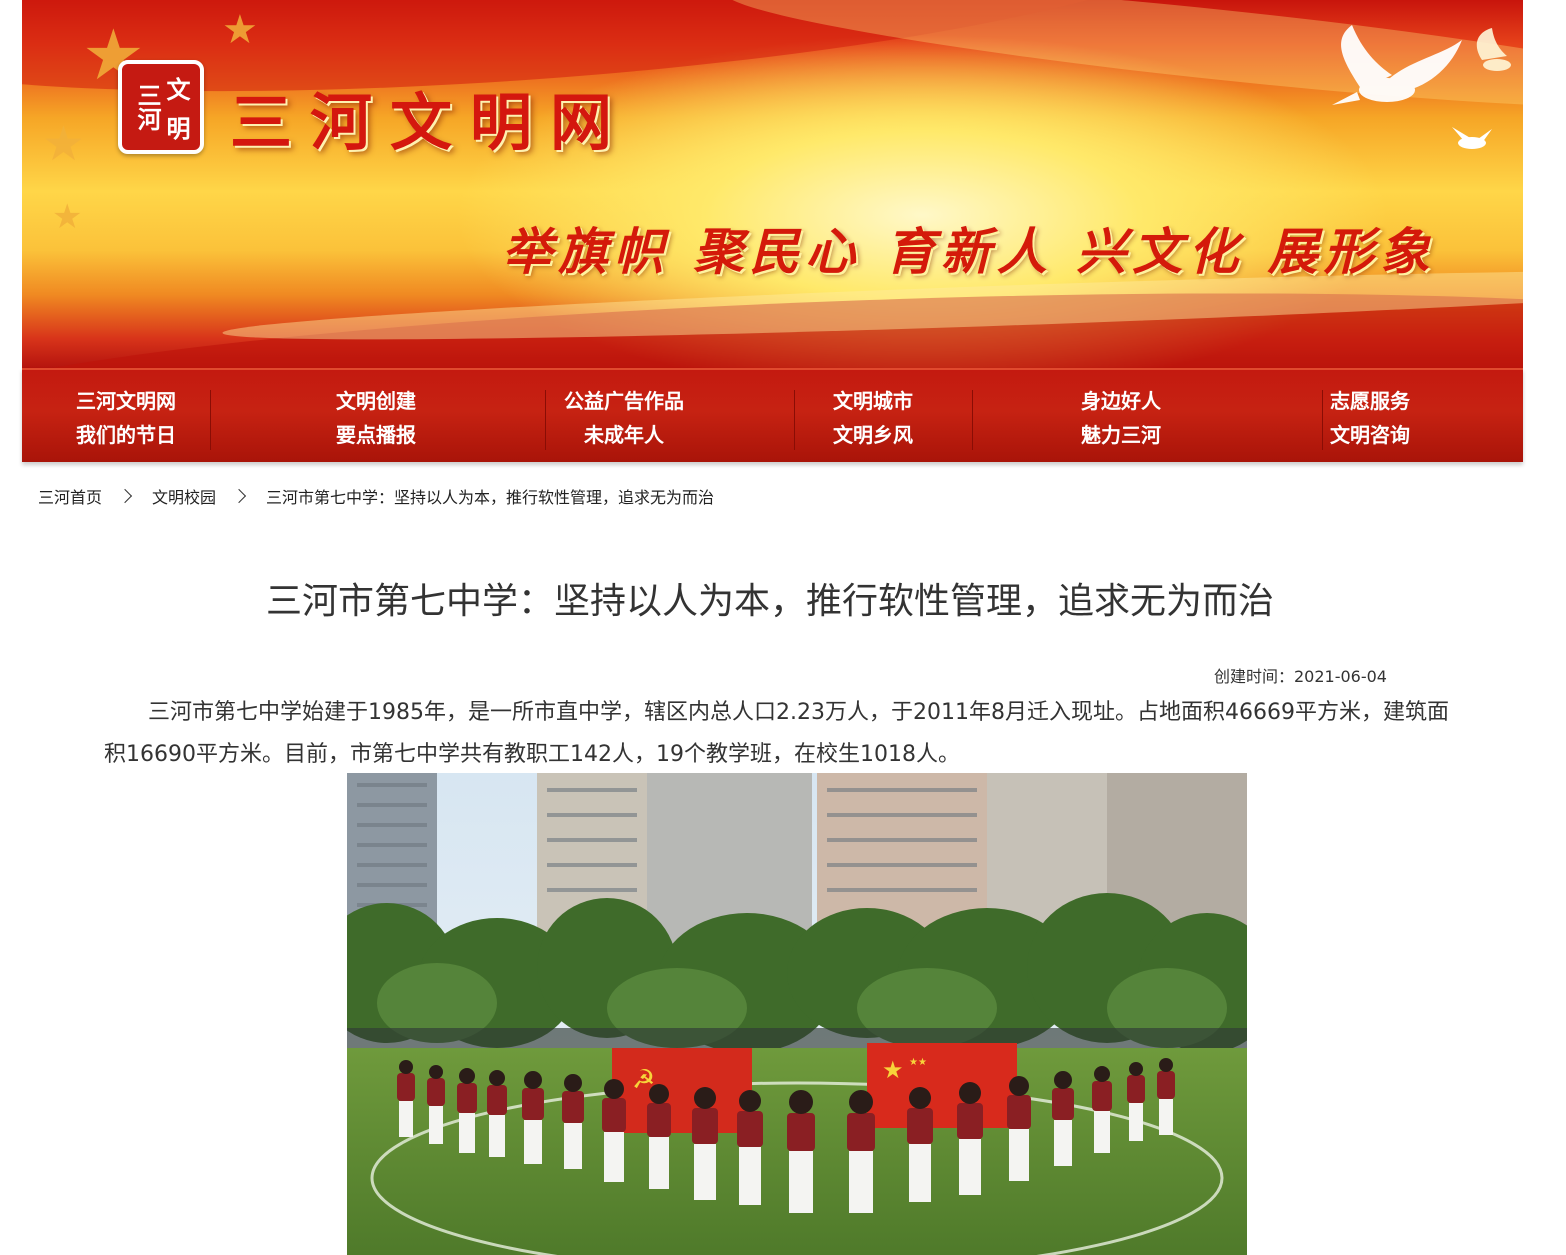 The image size is (1566, 1255). What do you see at coordinates (873, 401) in the screenshot?
I see `nav-link-civilized-city: 文明城市` at bounding box center [873, 401].